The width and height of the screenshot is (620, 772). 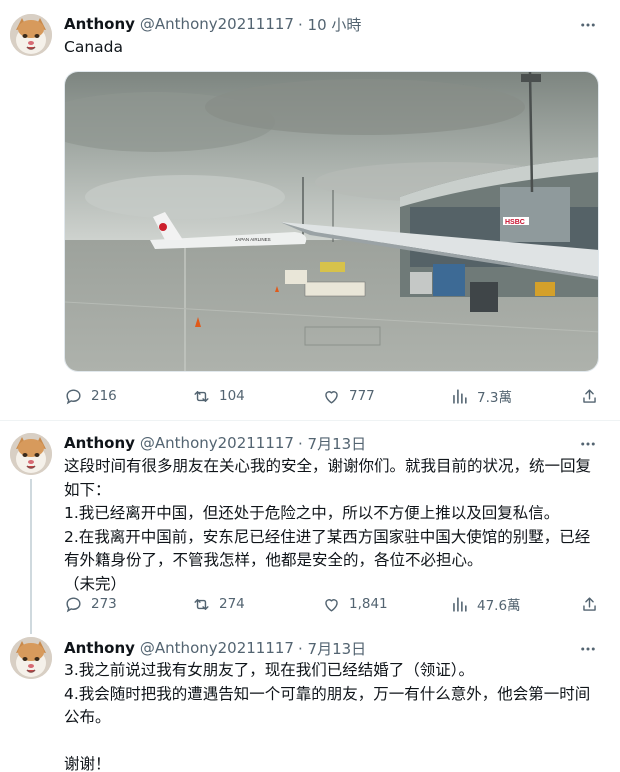 What do you see at coordinates (90, 396) in the screenshot?
I see `reply-button: 216` at bounding box center [90, 396].